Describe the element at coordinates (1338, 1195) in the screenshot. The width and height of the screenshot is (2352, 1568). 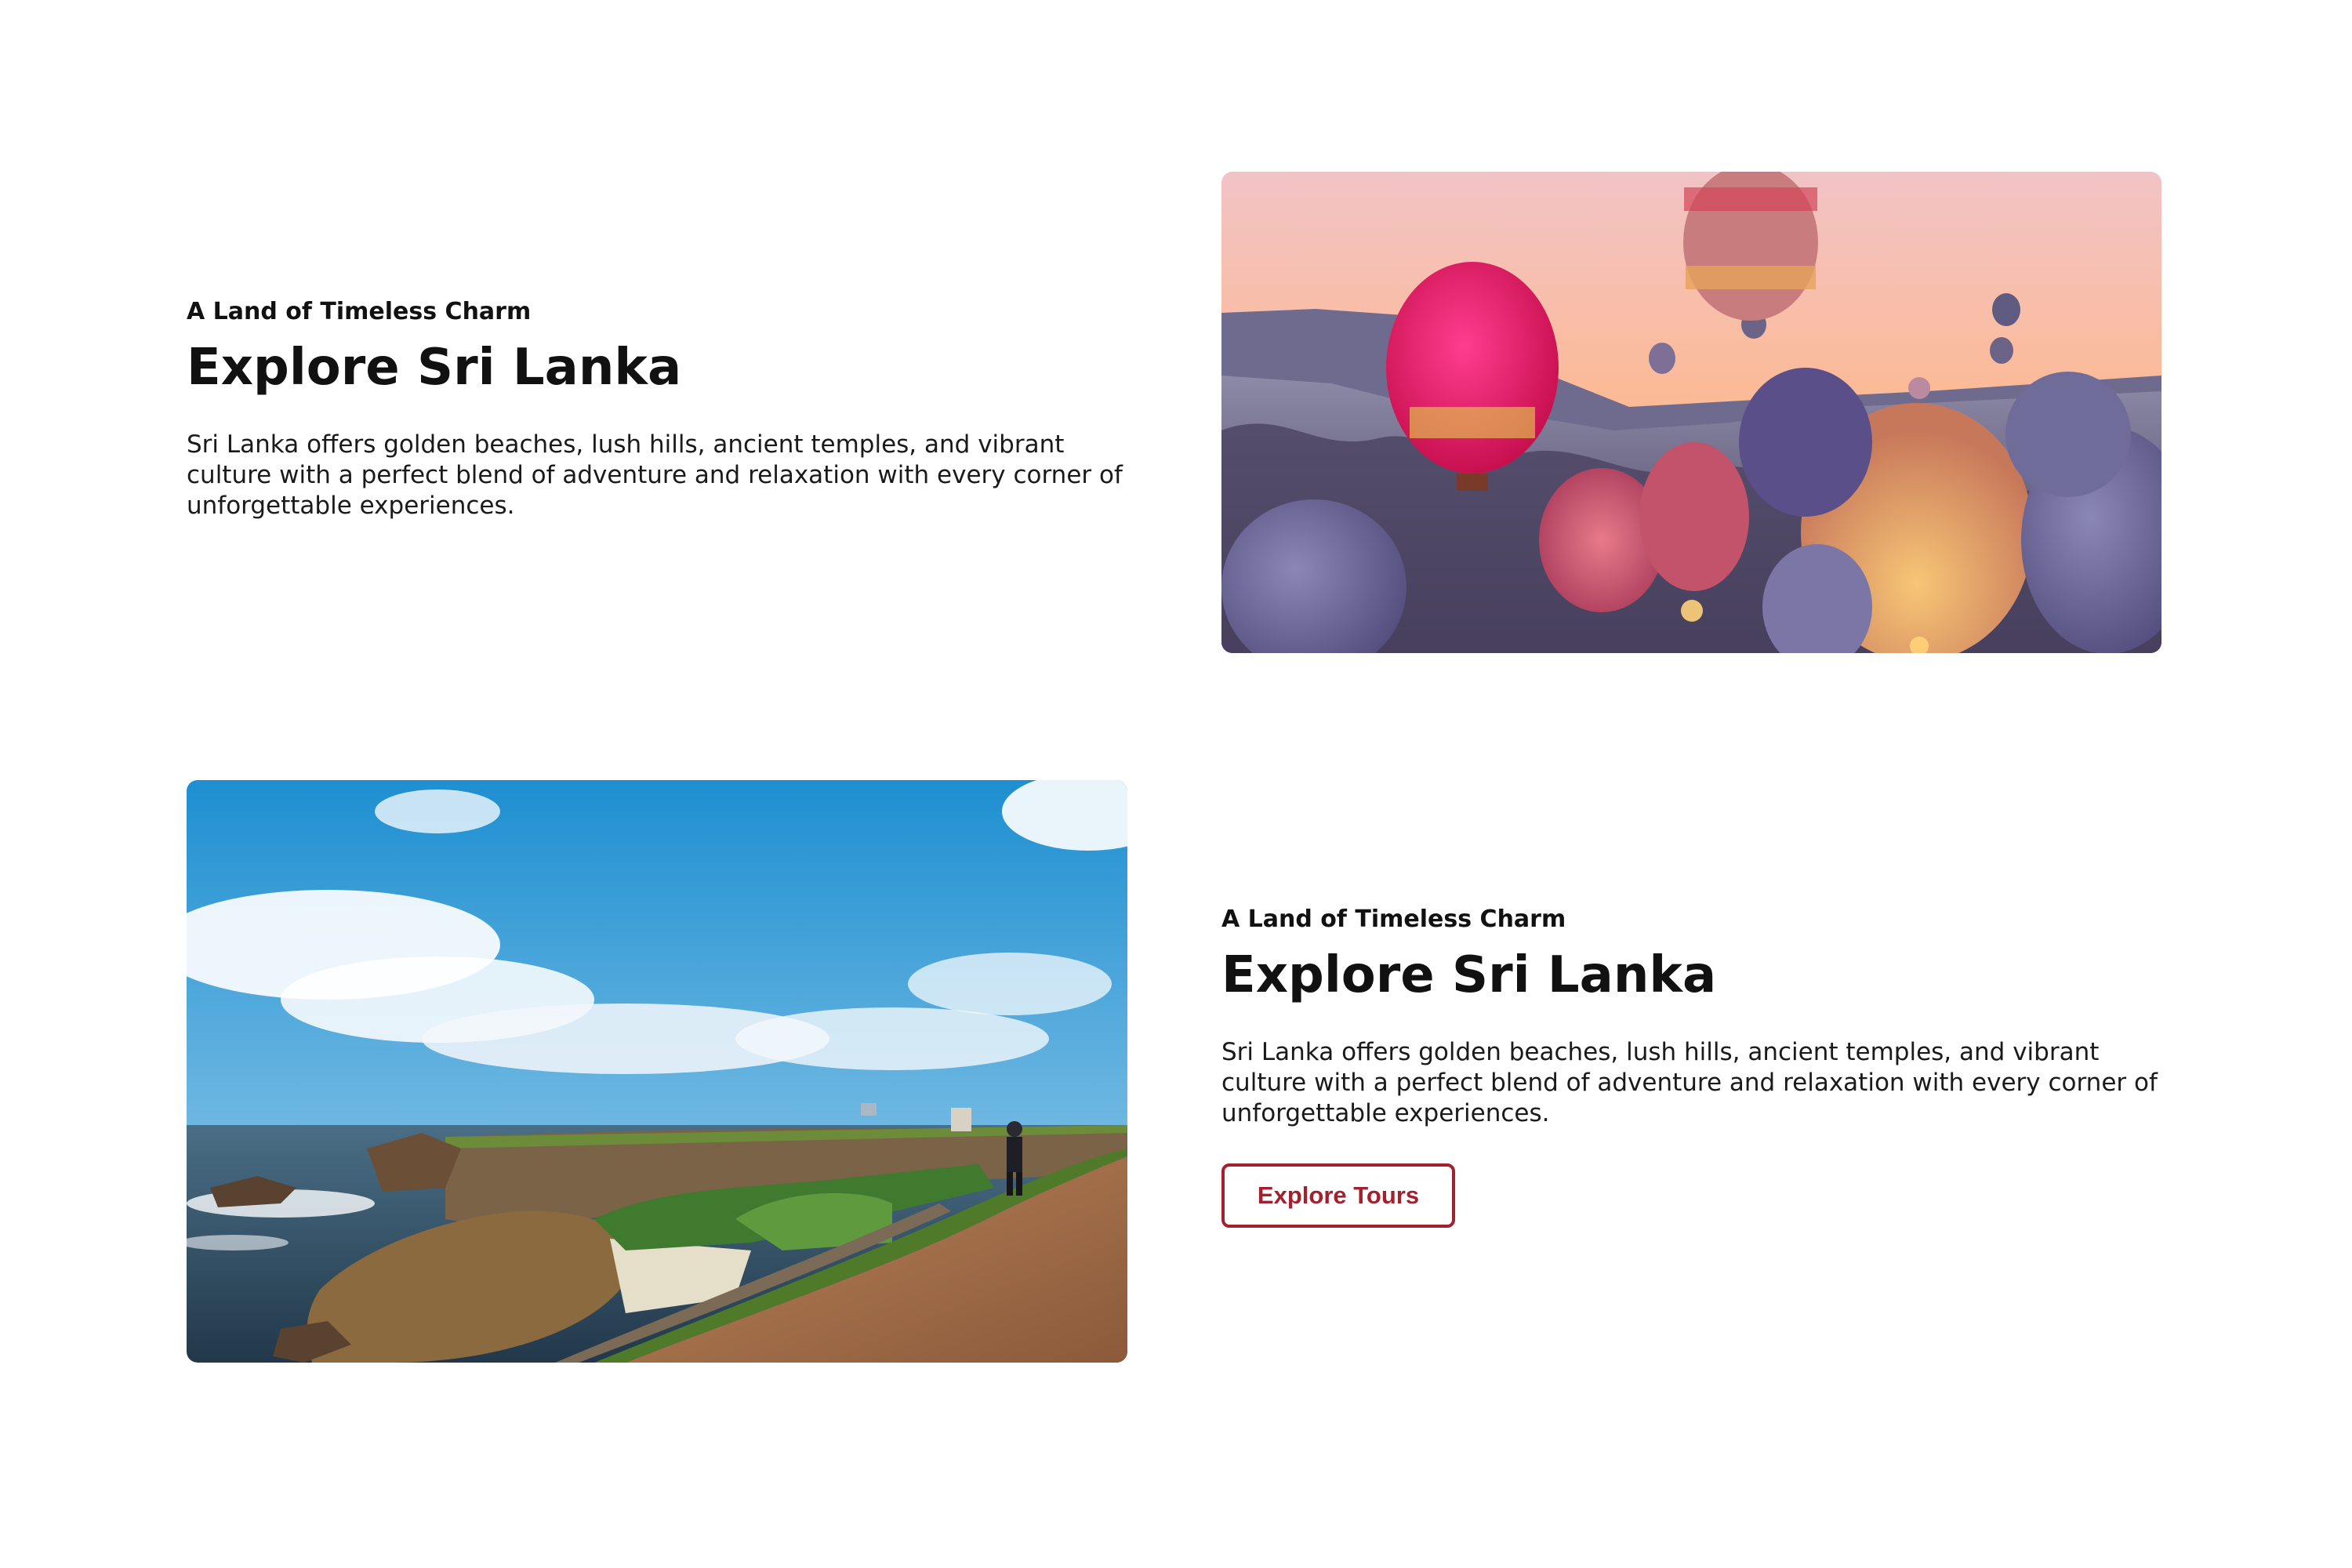
I see `explore-tours-button: Explore Tours` at that location.